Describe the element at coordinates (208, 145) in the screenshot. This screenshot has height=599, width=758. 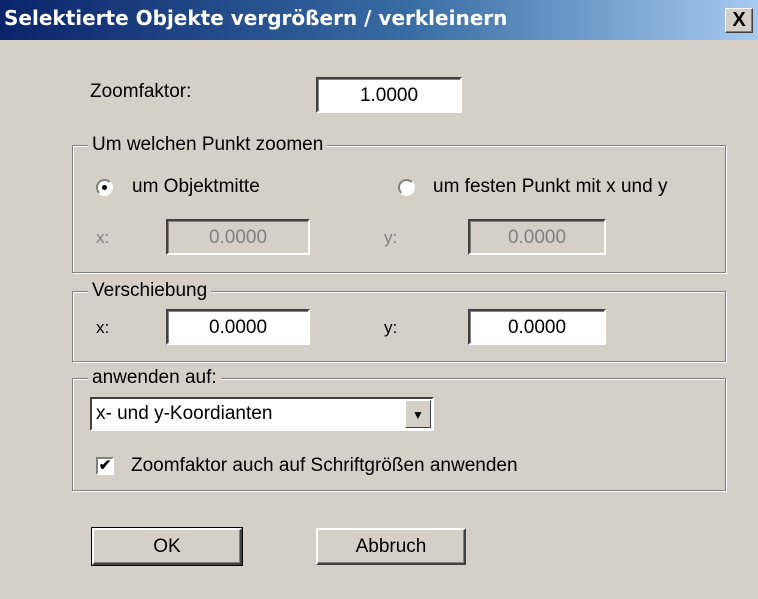
I see `zoom-point-caption: Um welchen Punkt zoomen` at that location.